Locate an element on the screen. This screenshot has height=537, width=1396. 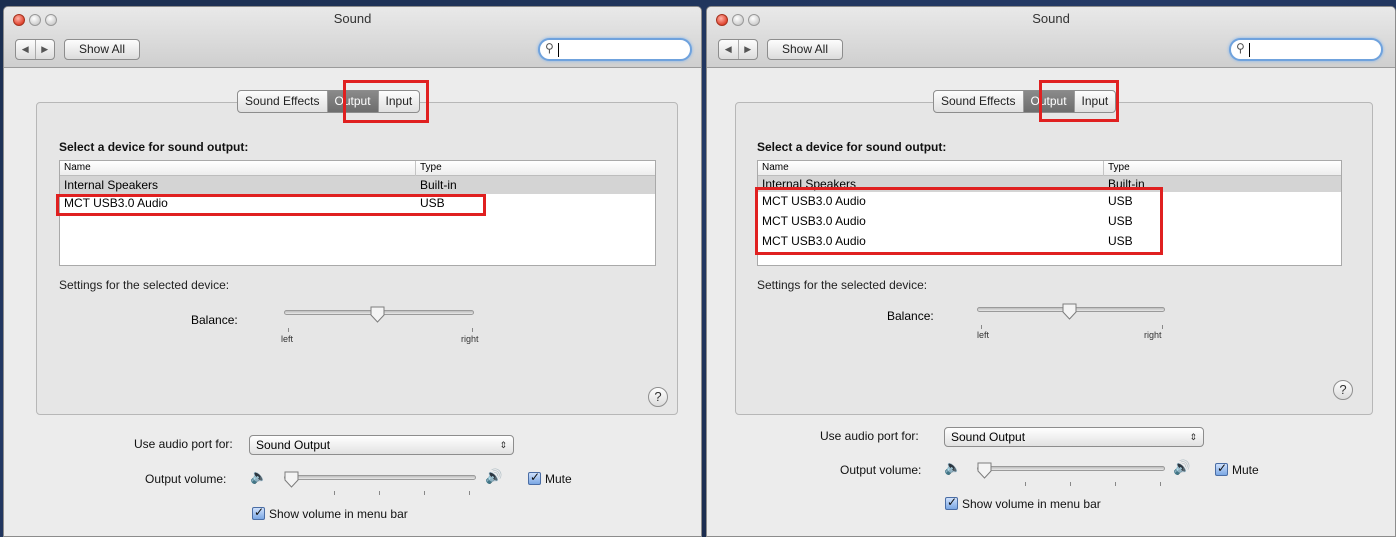
balance-left-label: left is located at coordinates (287, 339).